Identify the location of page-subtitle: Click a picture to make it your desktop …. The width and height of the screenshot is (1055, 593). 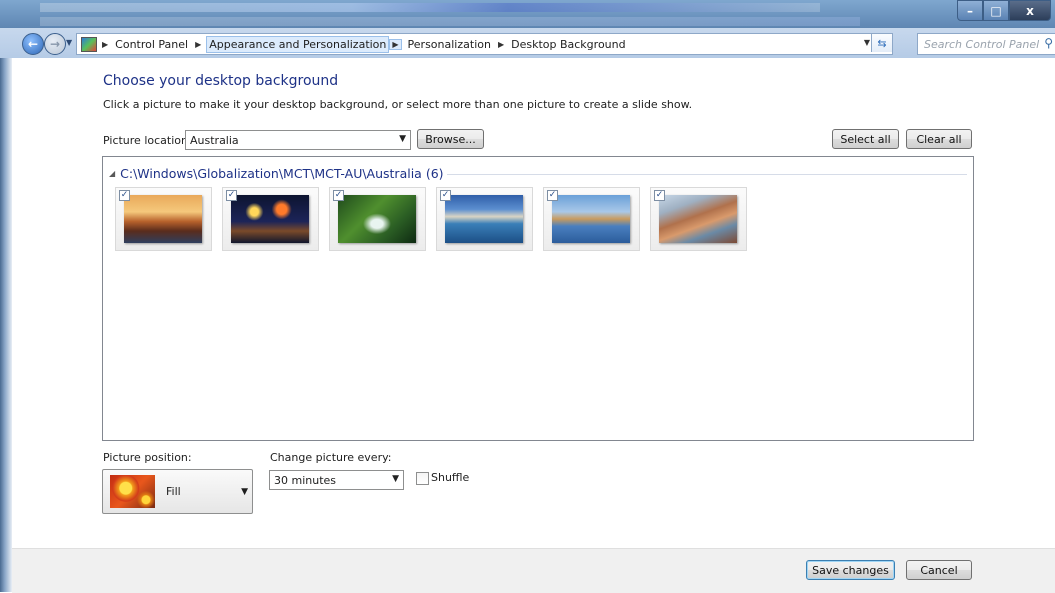
(398, 104).